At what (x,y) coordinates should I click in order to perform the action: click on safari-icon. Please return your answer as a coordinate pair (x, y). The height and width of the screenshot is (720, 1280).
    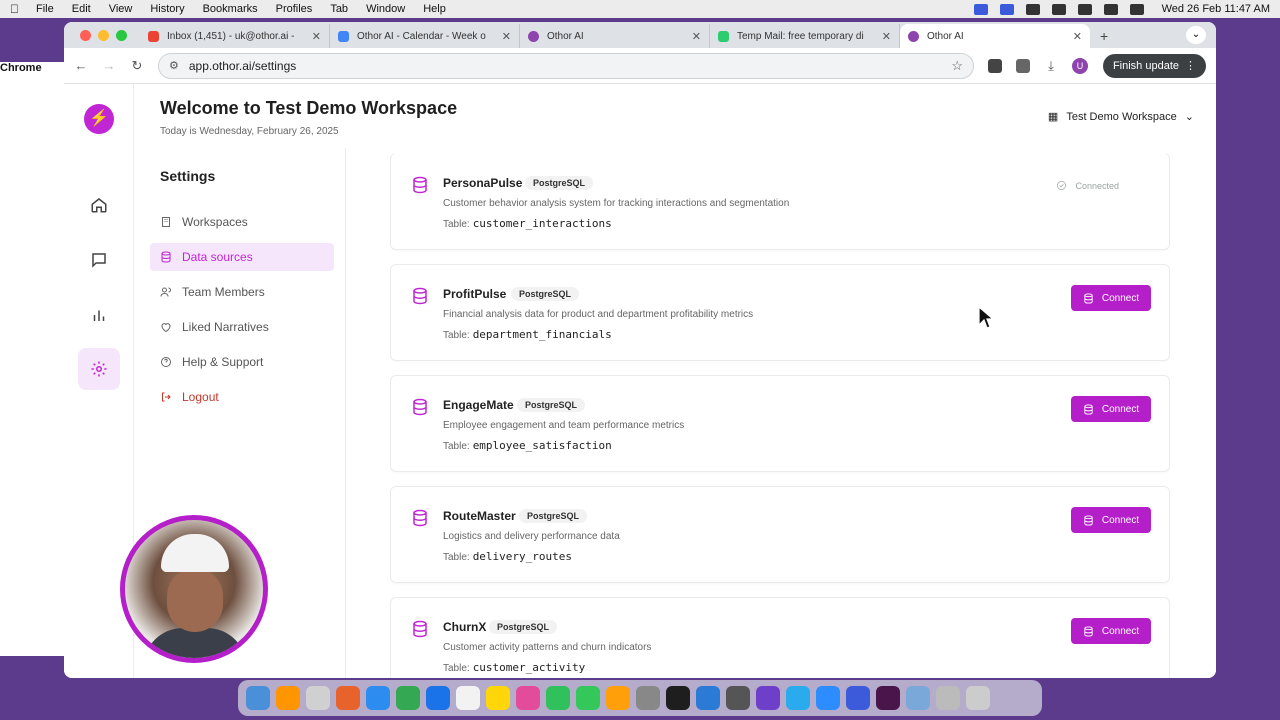
    Looking at the image, I should click on (378, 698).